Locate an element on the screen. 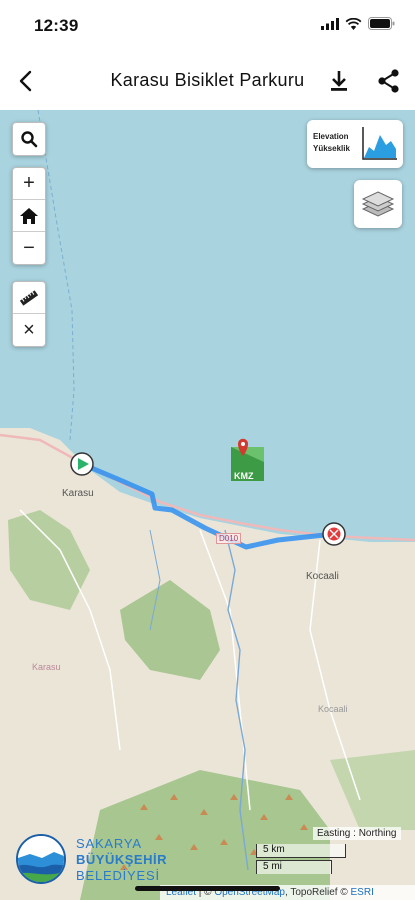  nav-bar: Karasu Bisiklet Parkuru is located at coordinates (207, 81).